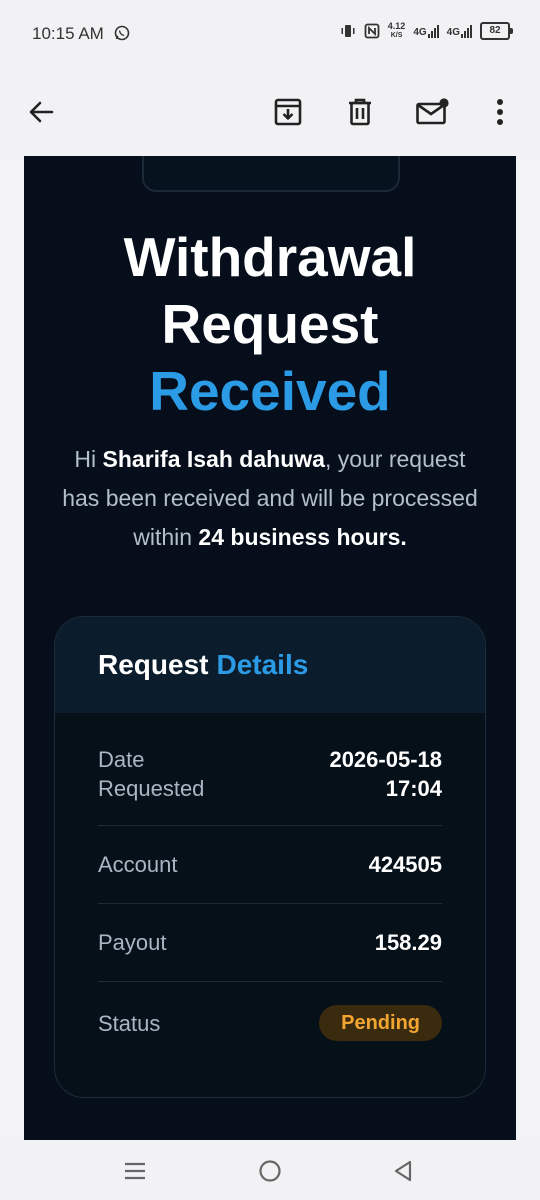  I want to click on detail-row-account: Account 424505, so click(270, 864).